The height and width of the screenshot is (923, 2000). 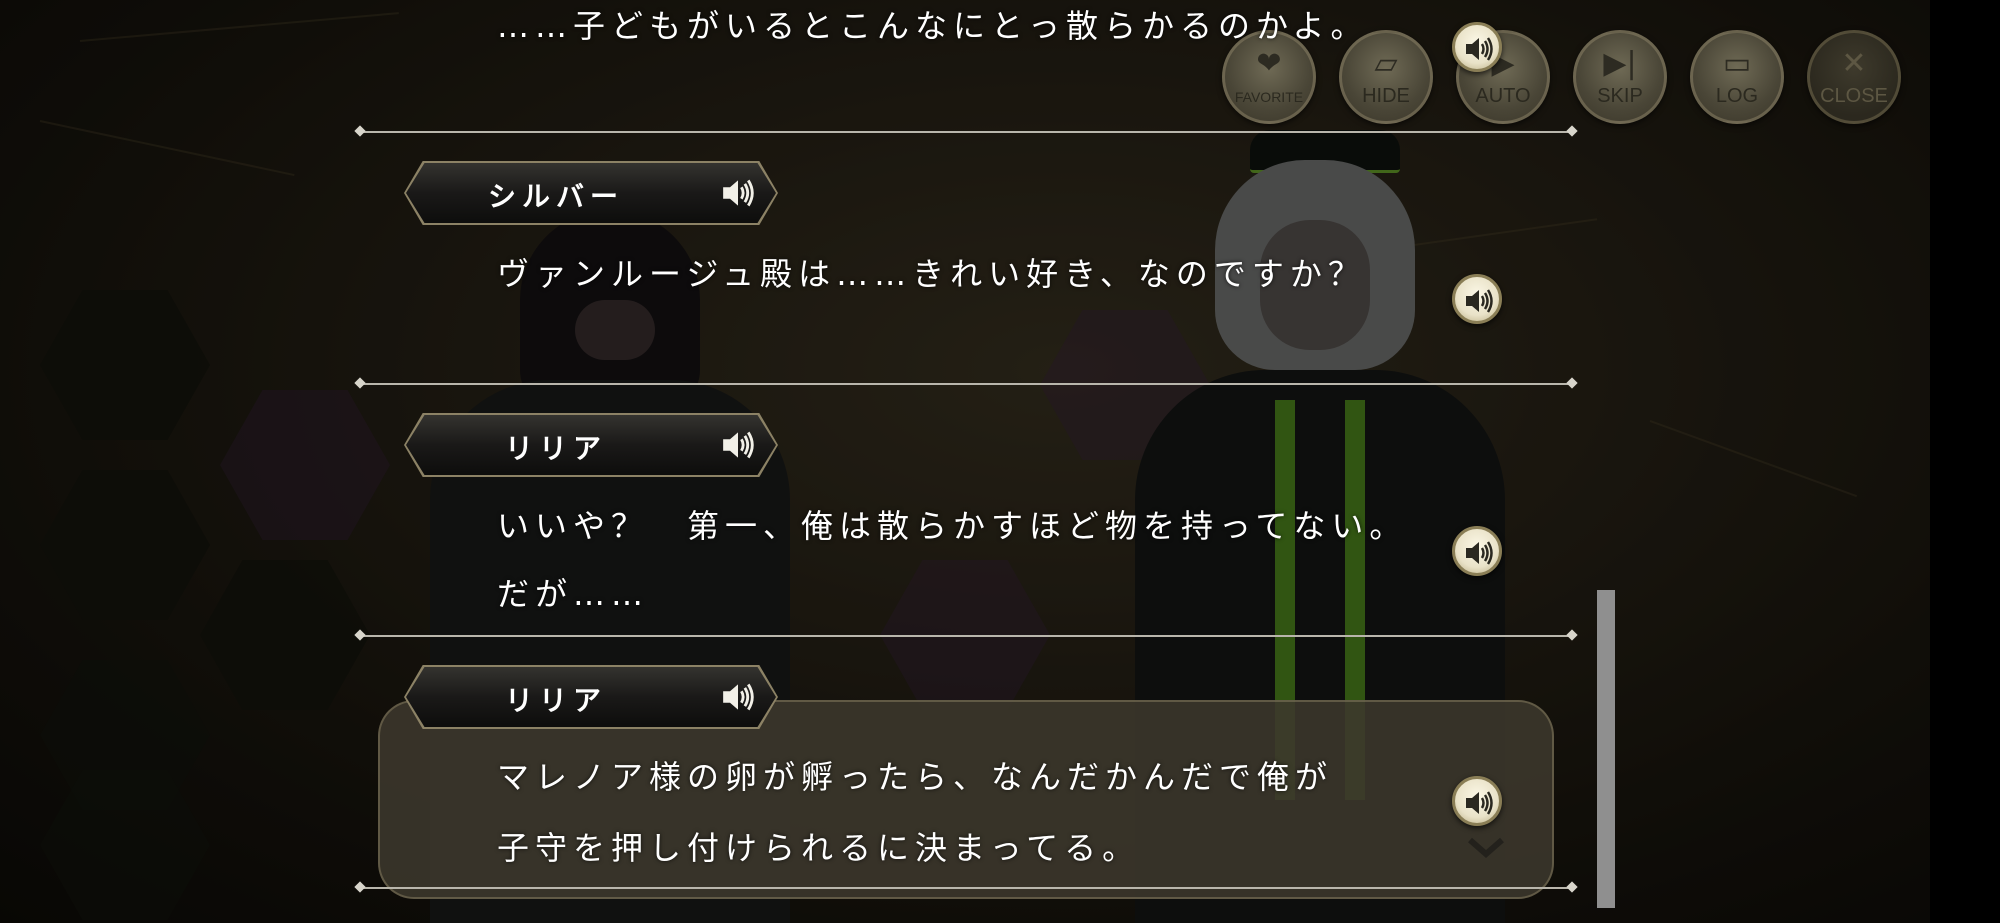 I want to click on favorite-label: FAVORITE, so click(x=1269, y=97).